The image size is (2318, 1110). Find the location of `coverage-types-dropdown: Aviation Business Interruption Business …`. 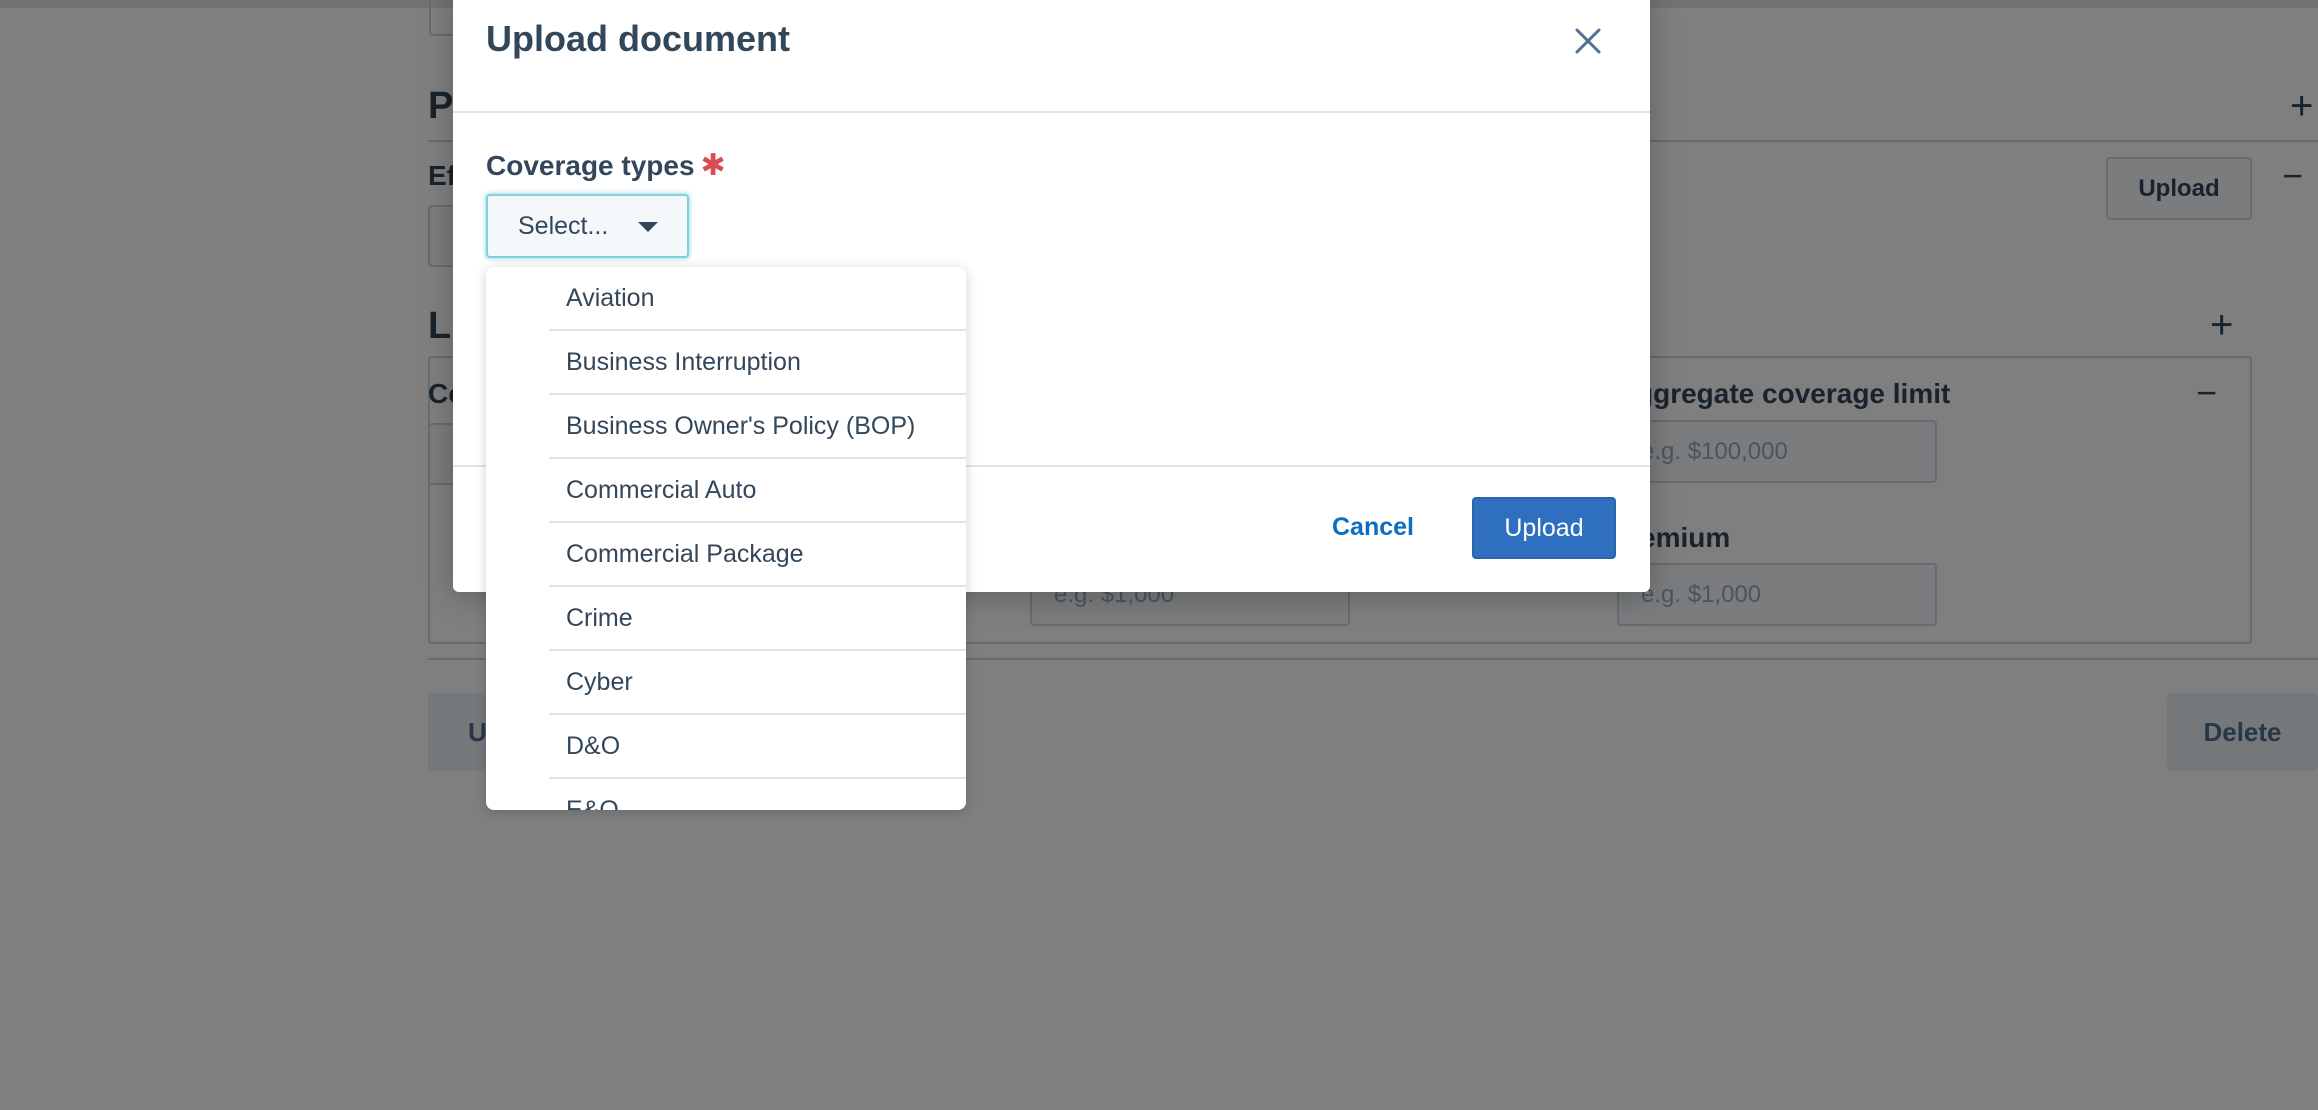

coverage-types-dropdown: Aviation Business Interruption Business … is located at coordinates (726, 538).